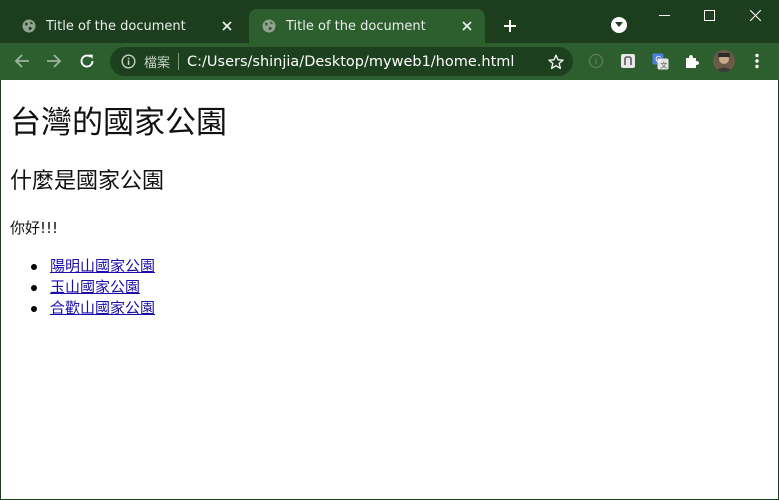  What do you see at coordinates (757, 61) in the screenshot?
I see `kebab-menu-icon` at bounding box center [757, 61].